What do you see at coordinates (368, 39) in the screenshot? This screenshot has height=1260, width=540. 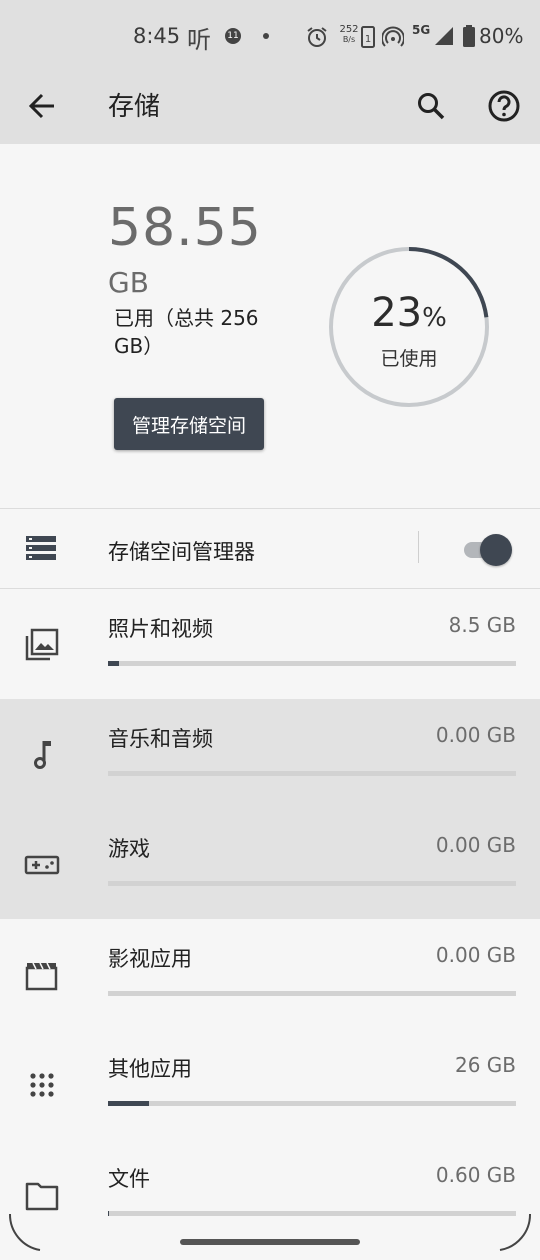 I see `svg-text: 1` at bounding box center [368, 39].